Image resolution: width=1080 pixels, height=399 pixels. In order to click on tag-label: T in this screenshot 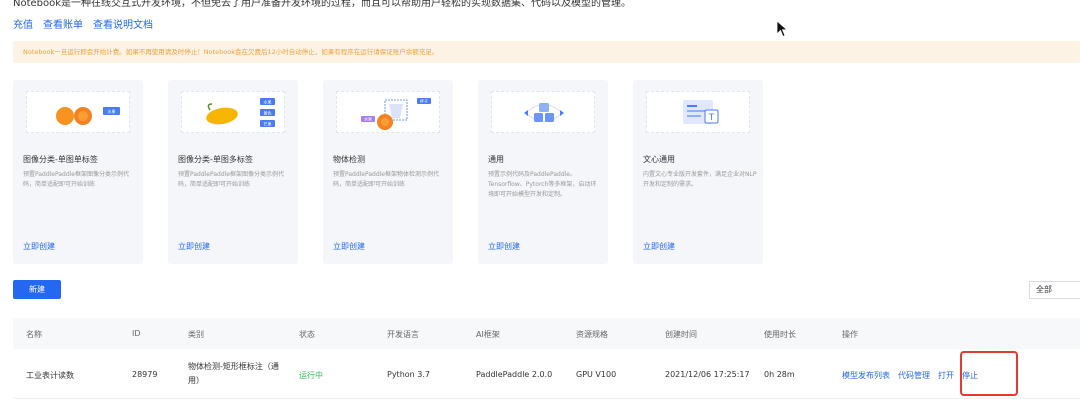, I will do `click(711, 118)`.